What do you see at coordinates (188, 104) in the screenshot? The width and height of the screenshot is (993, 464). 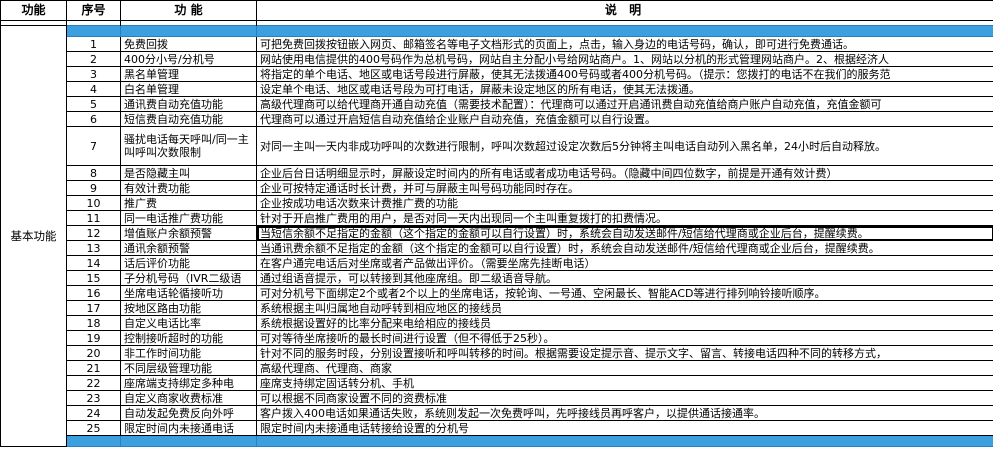 I see `row-function: 通讯费自动充值功能` at bounding box center [188, 104].